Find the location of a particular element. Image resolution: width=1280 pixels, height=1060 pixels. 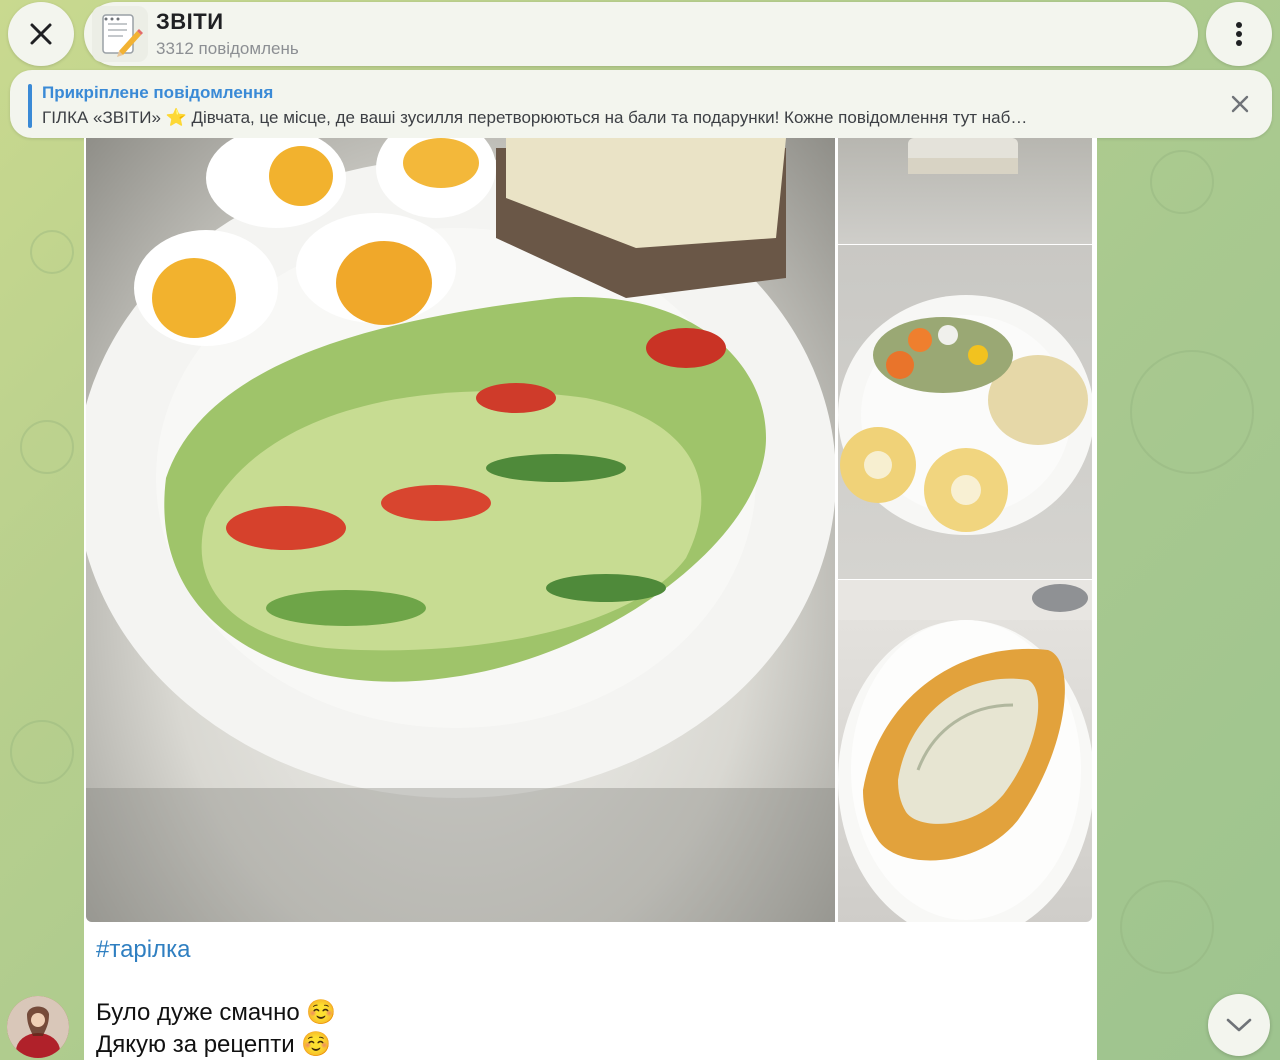

chat-avatar is located at coordinates (120, 34).